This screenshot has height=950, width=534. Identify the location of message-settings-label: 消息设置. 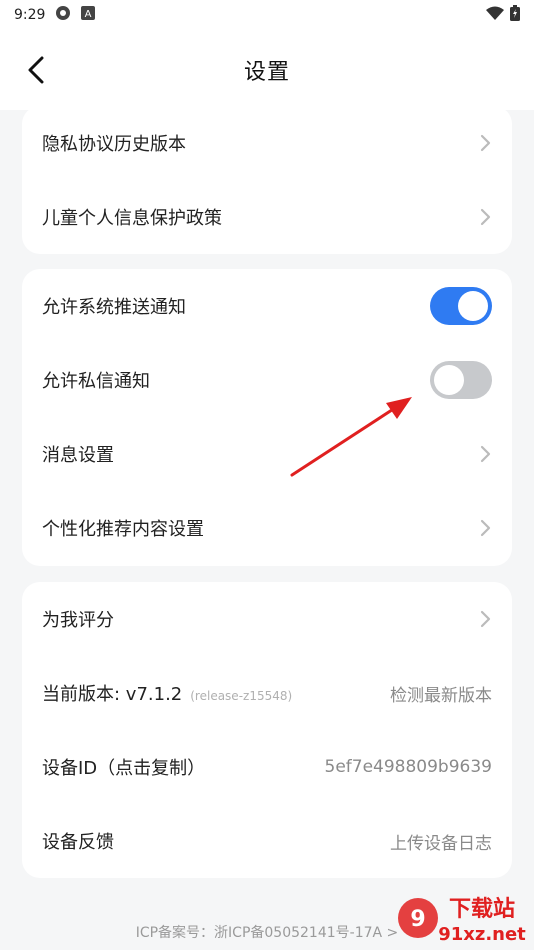
(78, 455).